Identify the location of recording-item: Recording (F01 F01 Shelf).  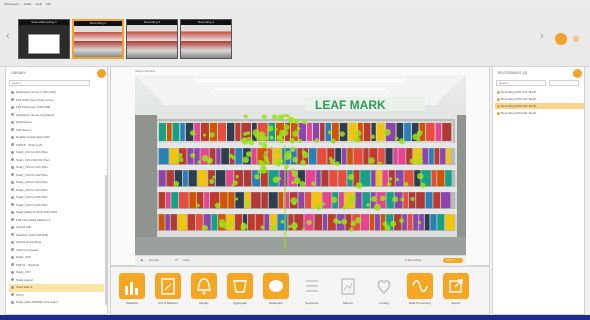
(539, 92).